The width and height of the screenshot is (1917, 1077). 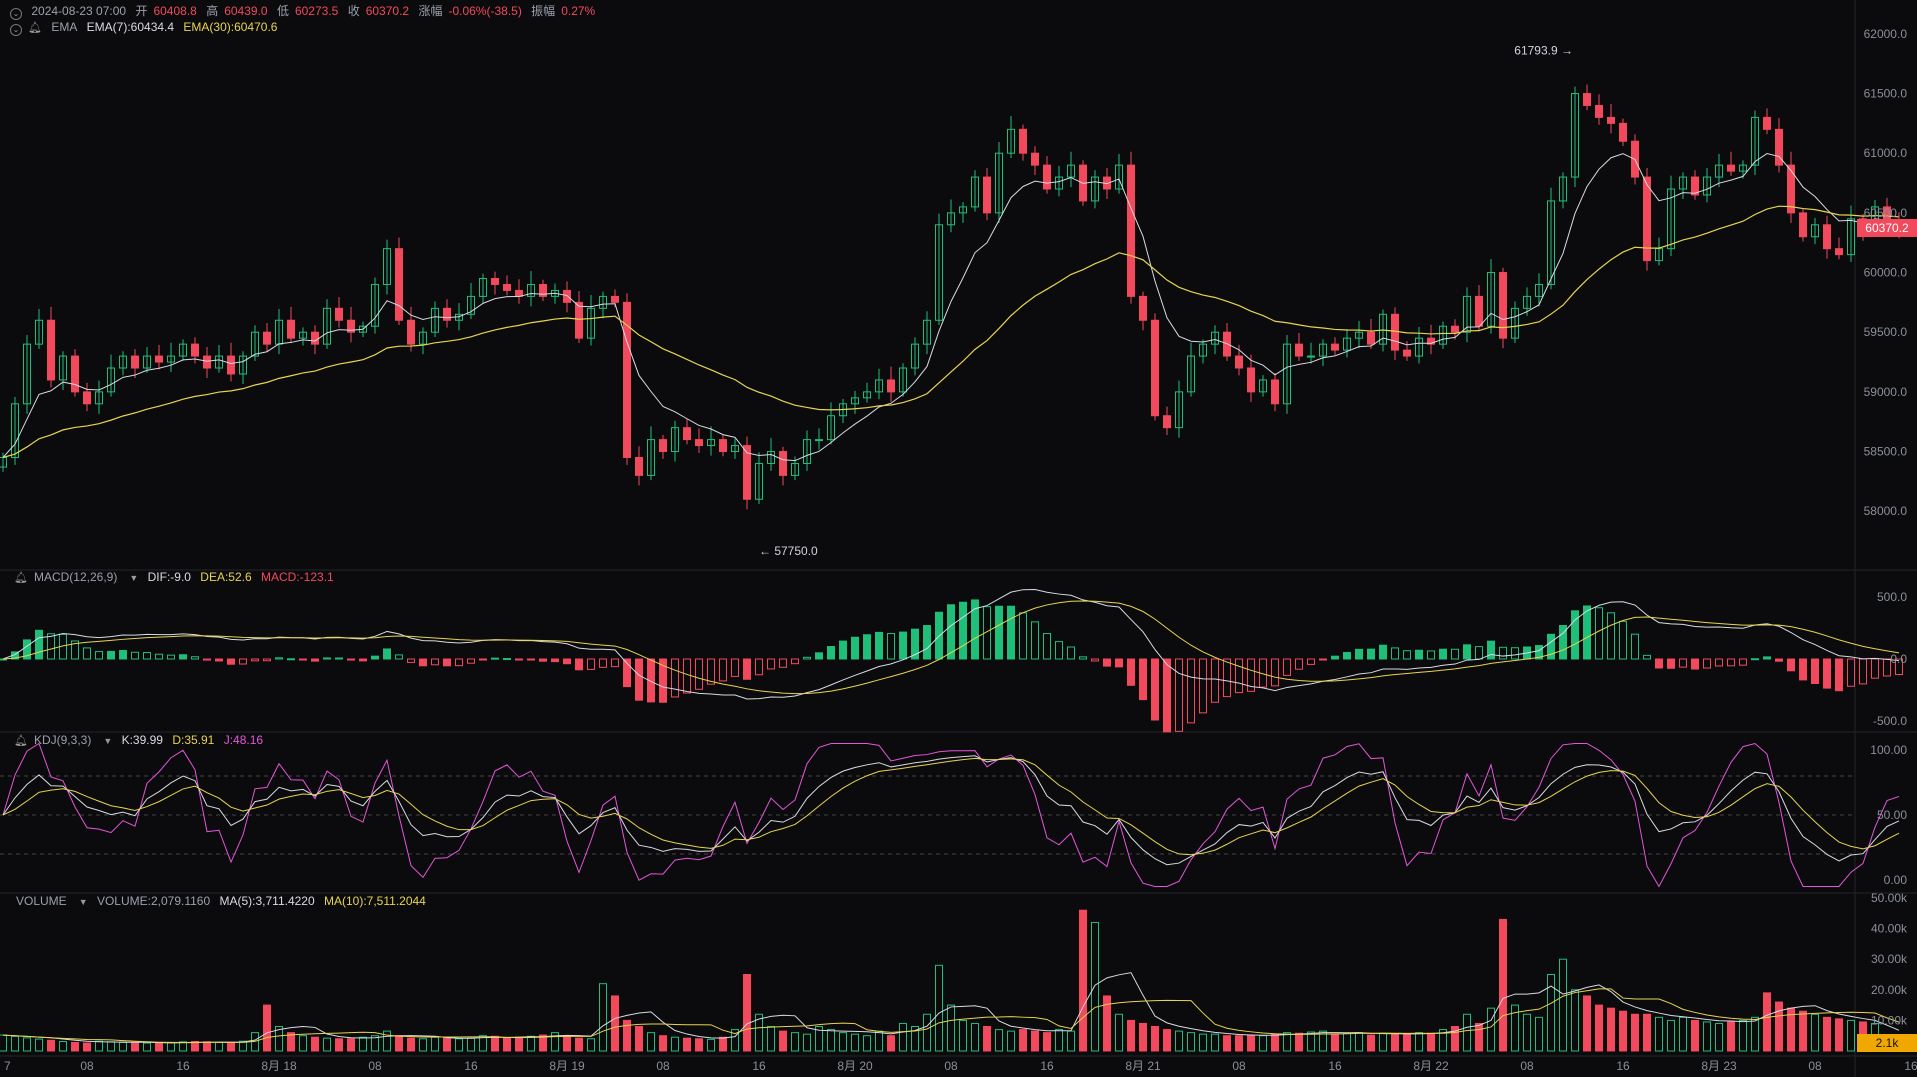 What do you see at coordinates (64, 27) in the screenshot?
I see `ema-indicator-name: EMA` at bounding box center [64, 27].